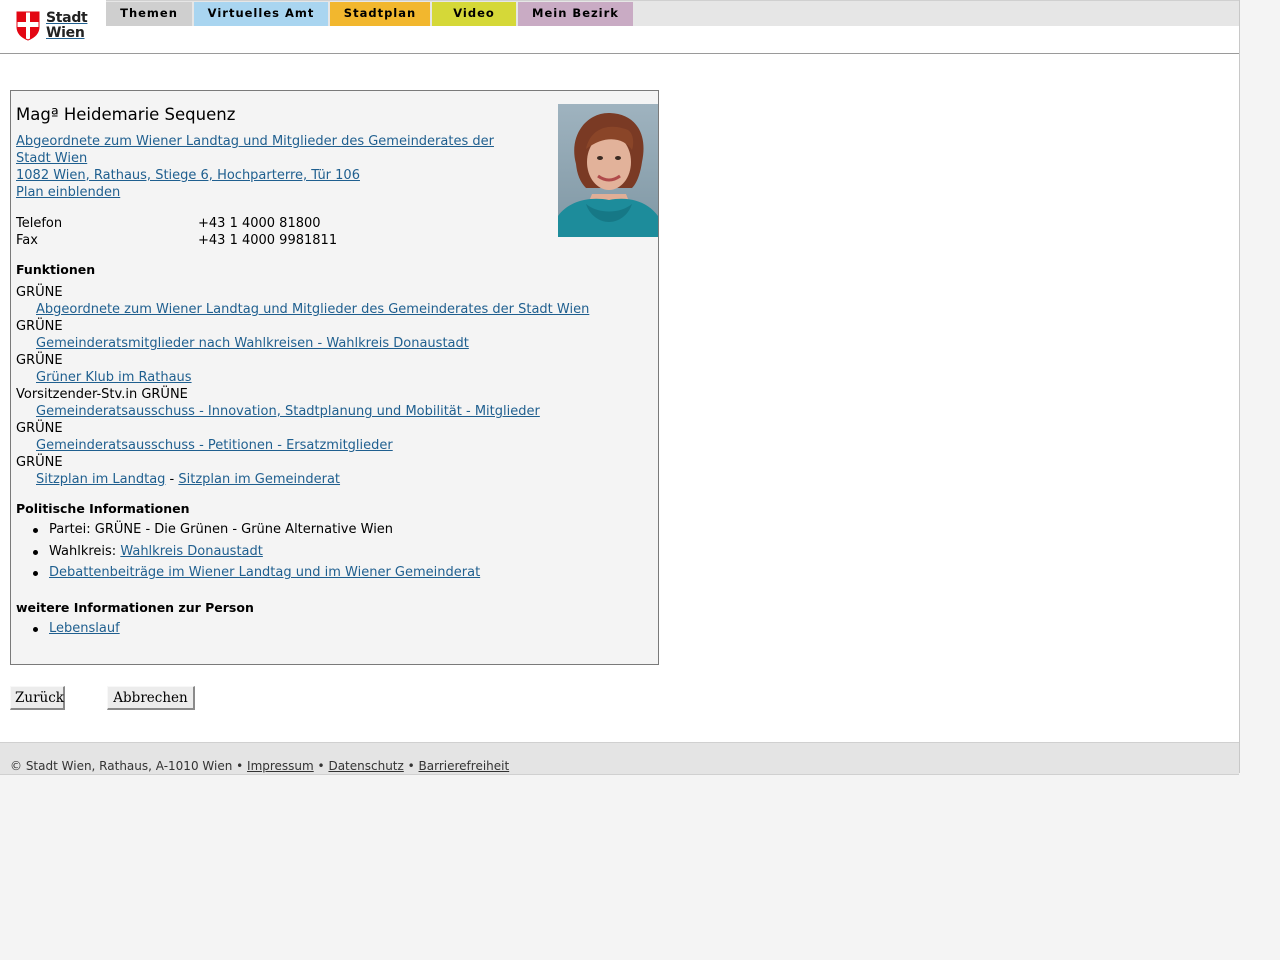 This screenshot has width=1280, height=960. What do you see at coordinates (126, 114) in the screenshot?
I see `person-name: Magª Heidemarie Sequenz` at bounding box center [126, 114].